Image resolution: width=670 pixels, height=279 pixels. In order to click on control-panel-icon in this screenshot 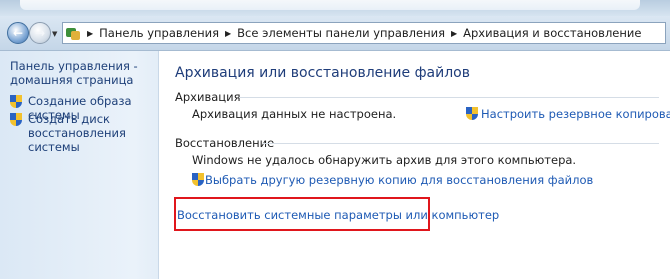, I will do `click(73, 33)`.